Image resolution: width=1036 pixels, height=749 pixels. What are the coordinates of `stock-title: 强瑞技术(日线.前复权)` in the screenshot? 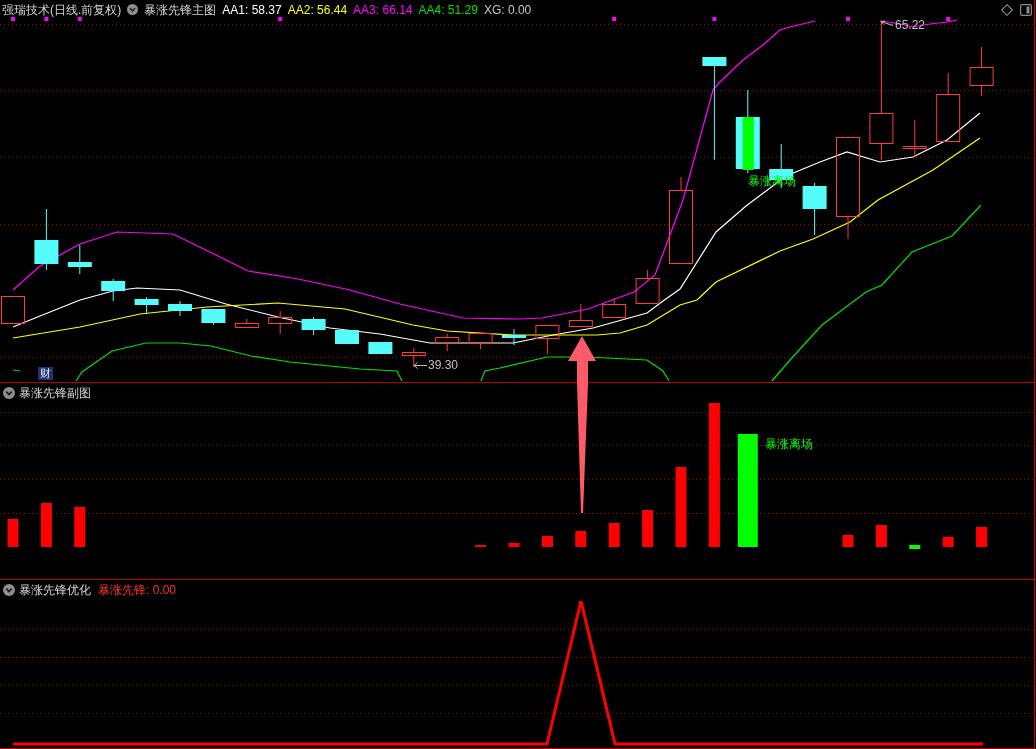 It's located at (62, 9).